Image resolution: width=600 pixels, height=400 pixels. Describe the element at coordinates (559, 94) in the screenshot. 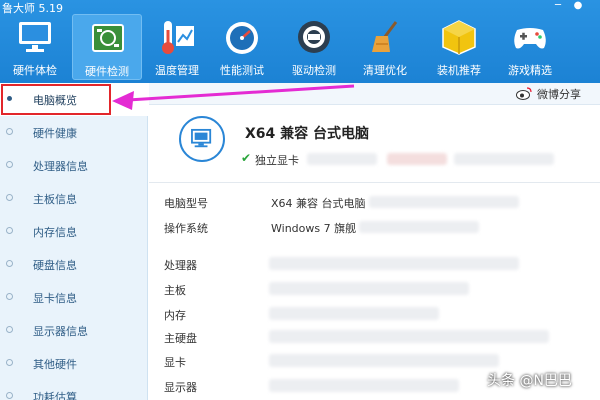

I see `weibo-share-link: 微博分享` at that location.